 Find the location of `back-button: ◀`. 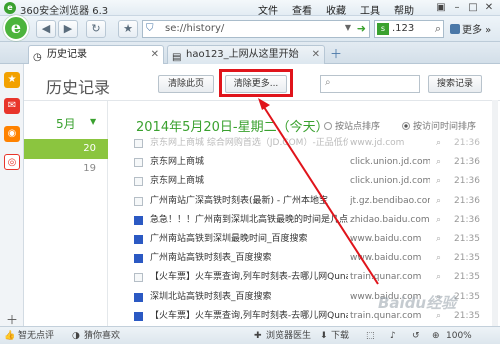

back-button: ◀ is located at coordinates (46, 29).